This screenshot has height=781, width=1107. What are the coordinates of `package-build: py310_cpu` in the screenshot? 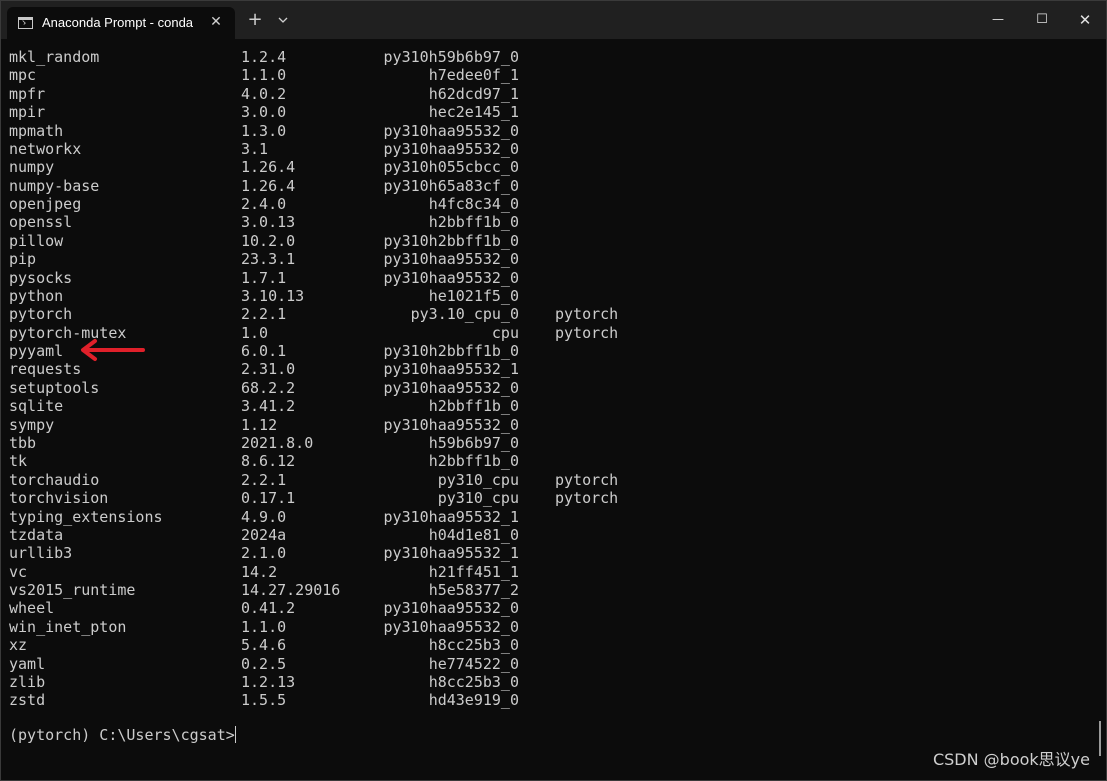 It's located at (478, 498).